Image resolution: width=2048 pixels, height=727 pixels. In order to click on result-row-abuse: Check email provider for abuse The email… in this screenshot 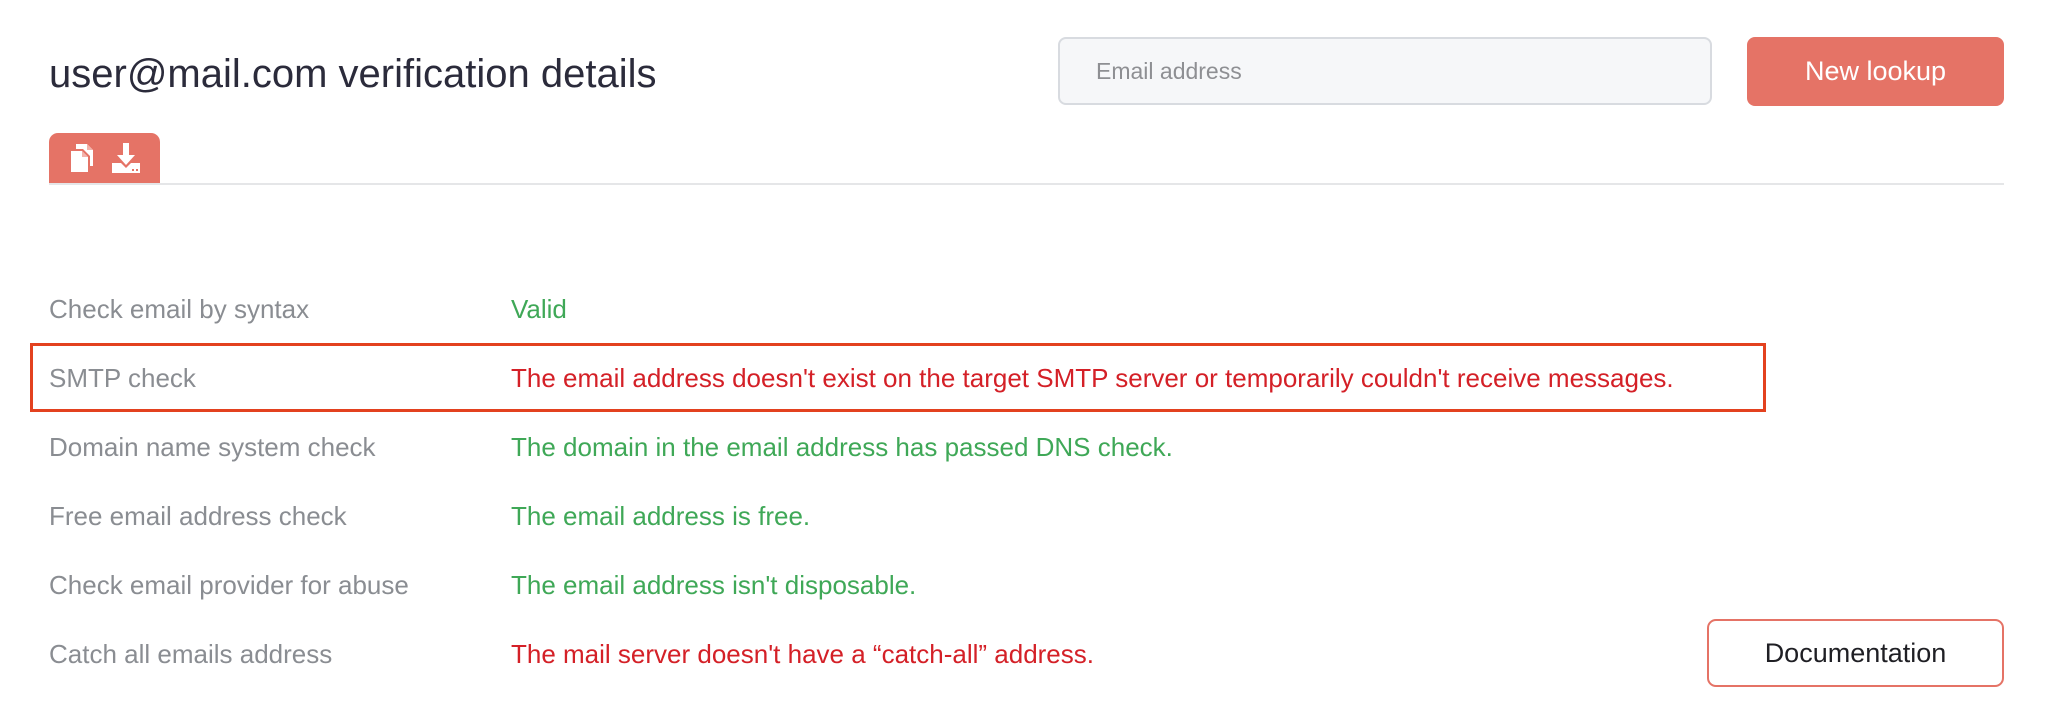, I will do `click(1024, 585)`.